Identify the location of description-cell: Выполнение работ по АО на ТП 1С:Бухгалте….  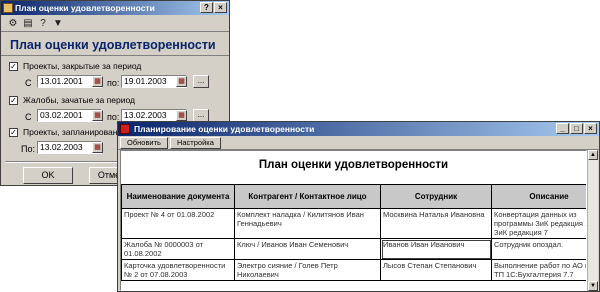
(538, 270).